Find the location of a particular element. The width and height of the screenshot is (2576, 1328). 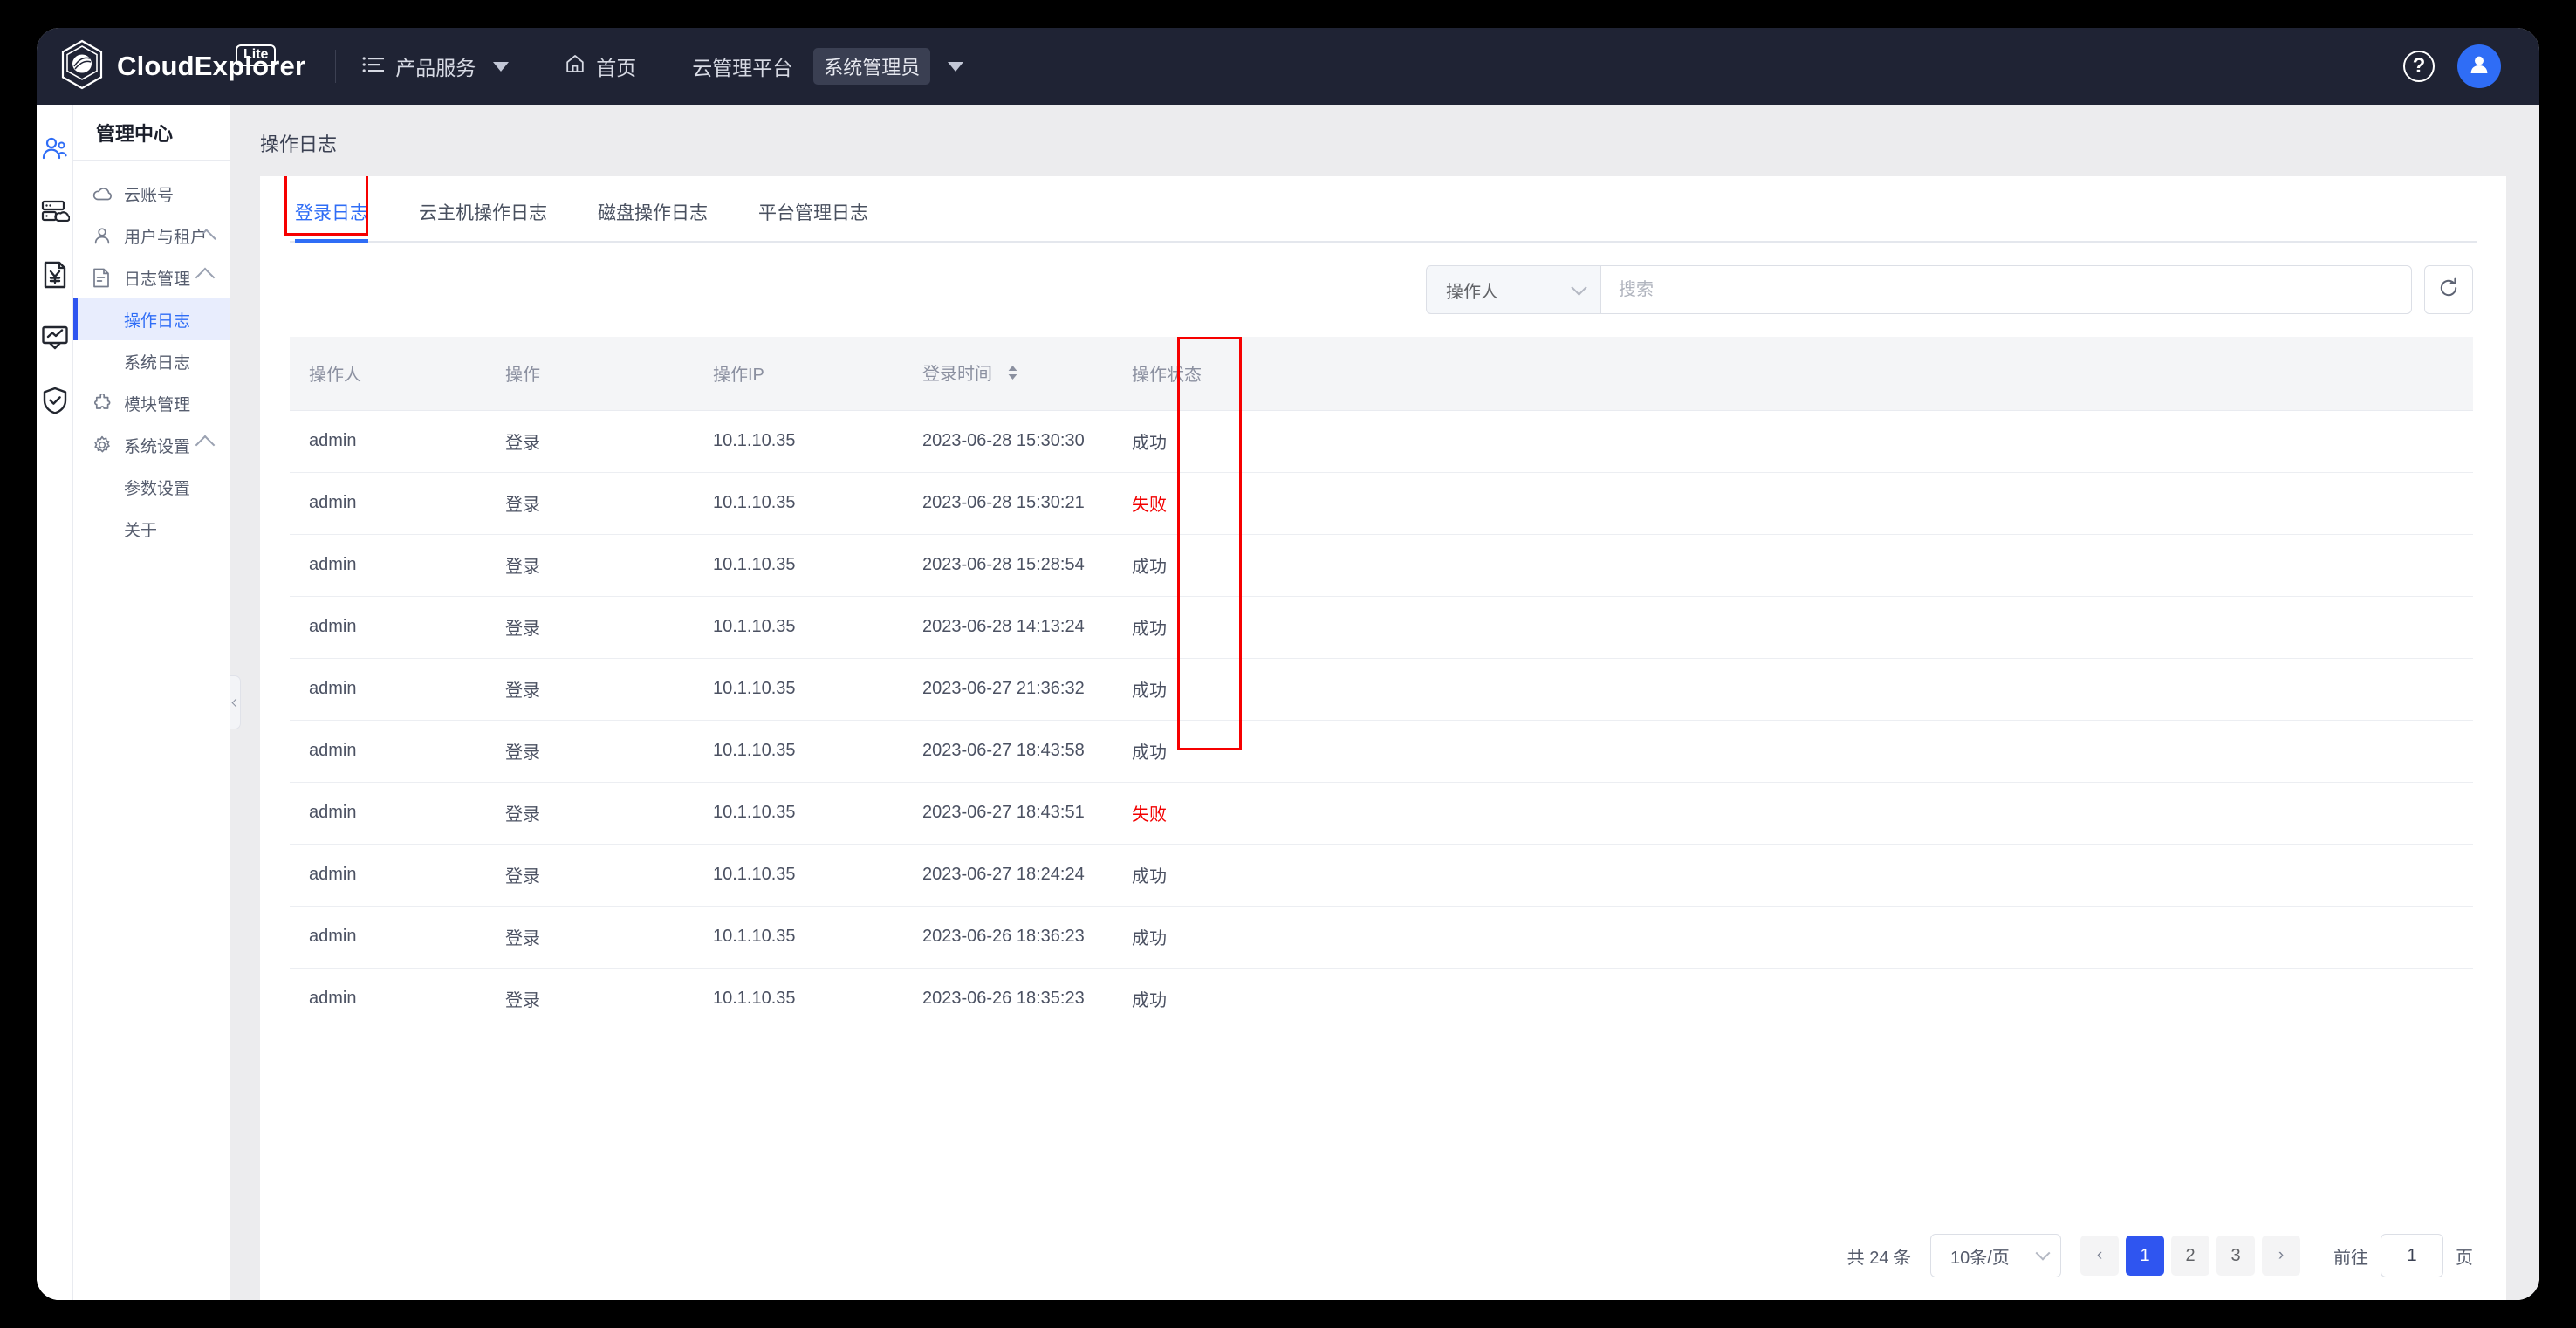

table-row: admin 登录 10.1.10.35 2023-06-27 18:24:24 成功 is located at coordinates (1381, 875).